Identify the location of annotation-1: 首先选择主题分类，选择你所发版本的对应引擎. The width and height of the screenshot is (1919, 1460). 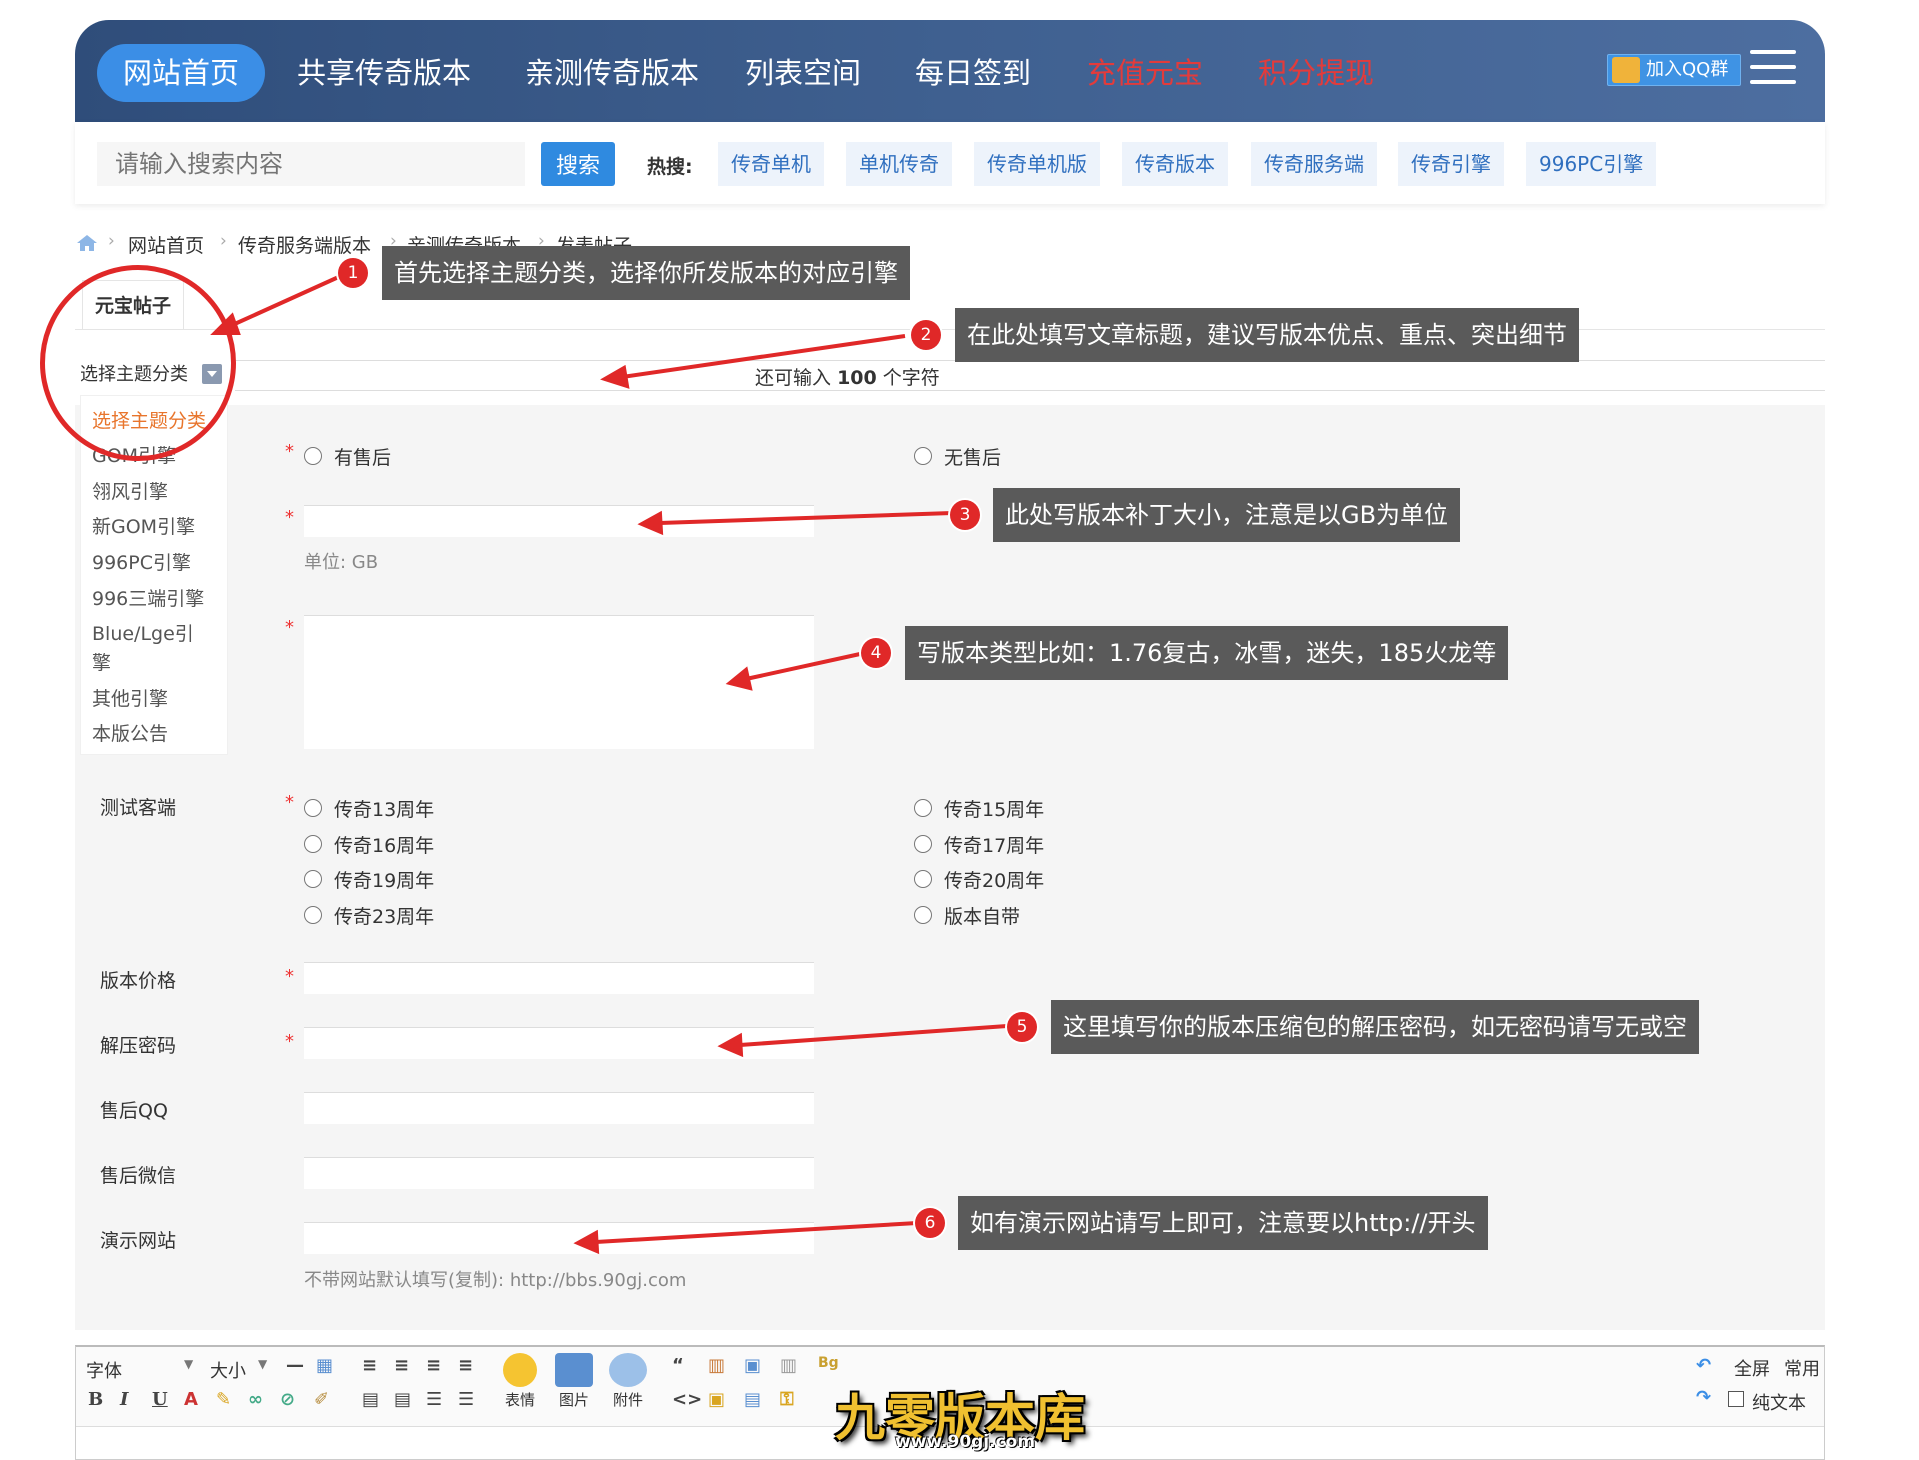
(646, 273).